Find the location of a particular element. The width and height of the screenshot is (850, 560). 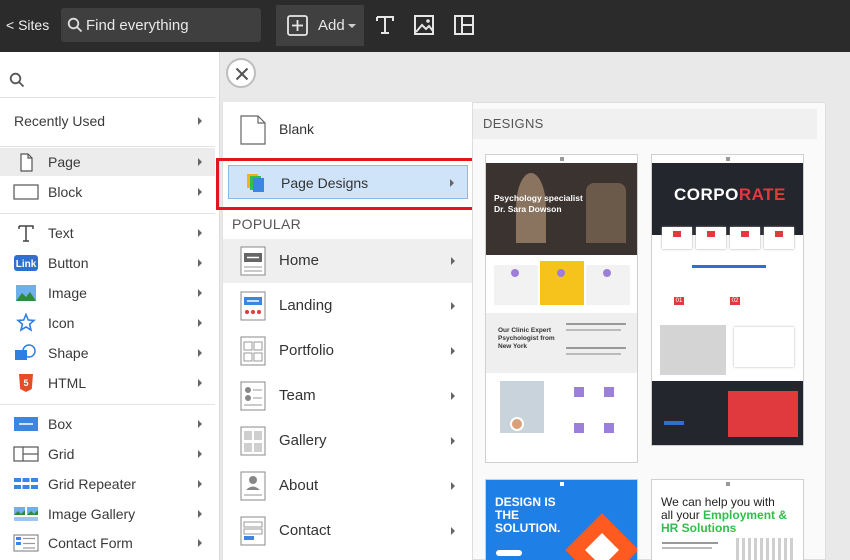

sidebar-item-grid-repeater: Grid Repeater is located at coordinates (107, 484).